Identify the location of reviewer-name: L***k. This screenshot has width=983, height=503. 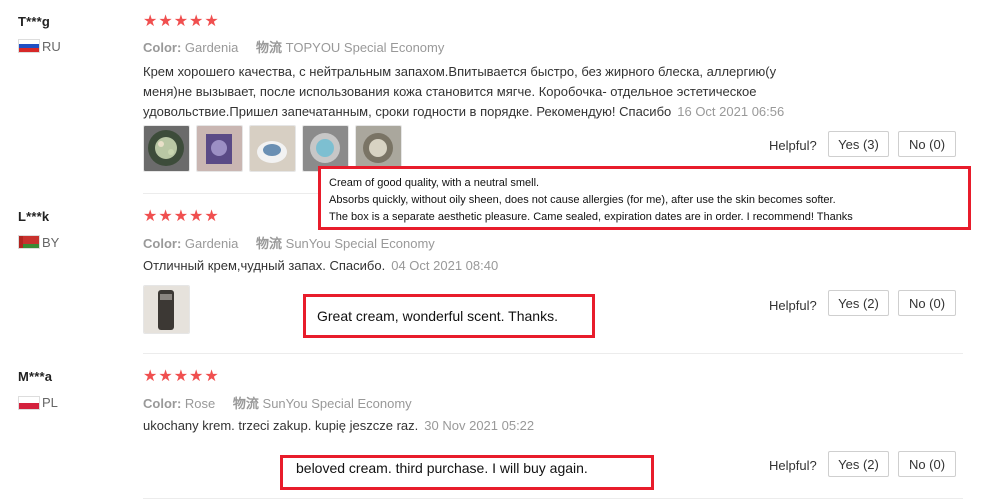
(34, 216).